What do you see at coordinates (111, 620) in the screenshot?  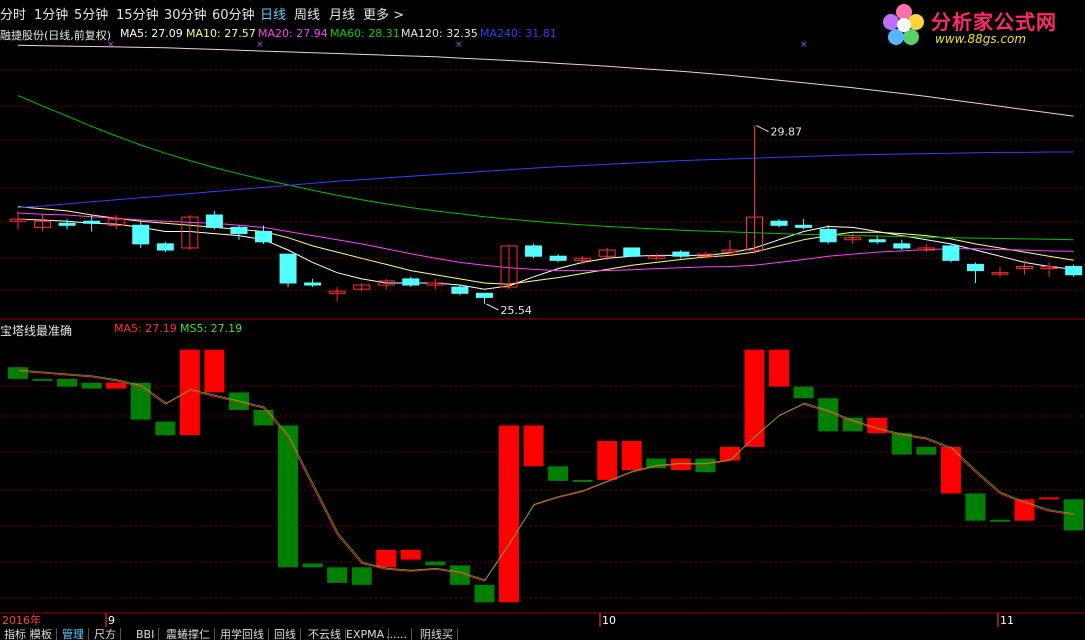 I see `x-axis-month-label: 9` at bounding box center [111, 620].